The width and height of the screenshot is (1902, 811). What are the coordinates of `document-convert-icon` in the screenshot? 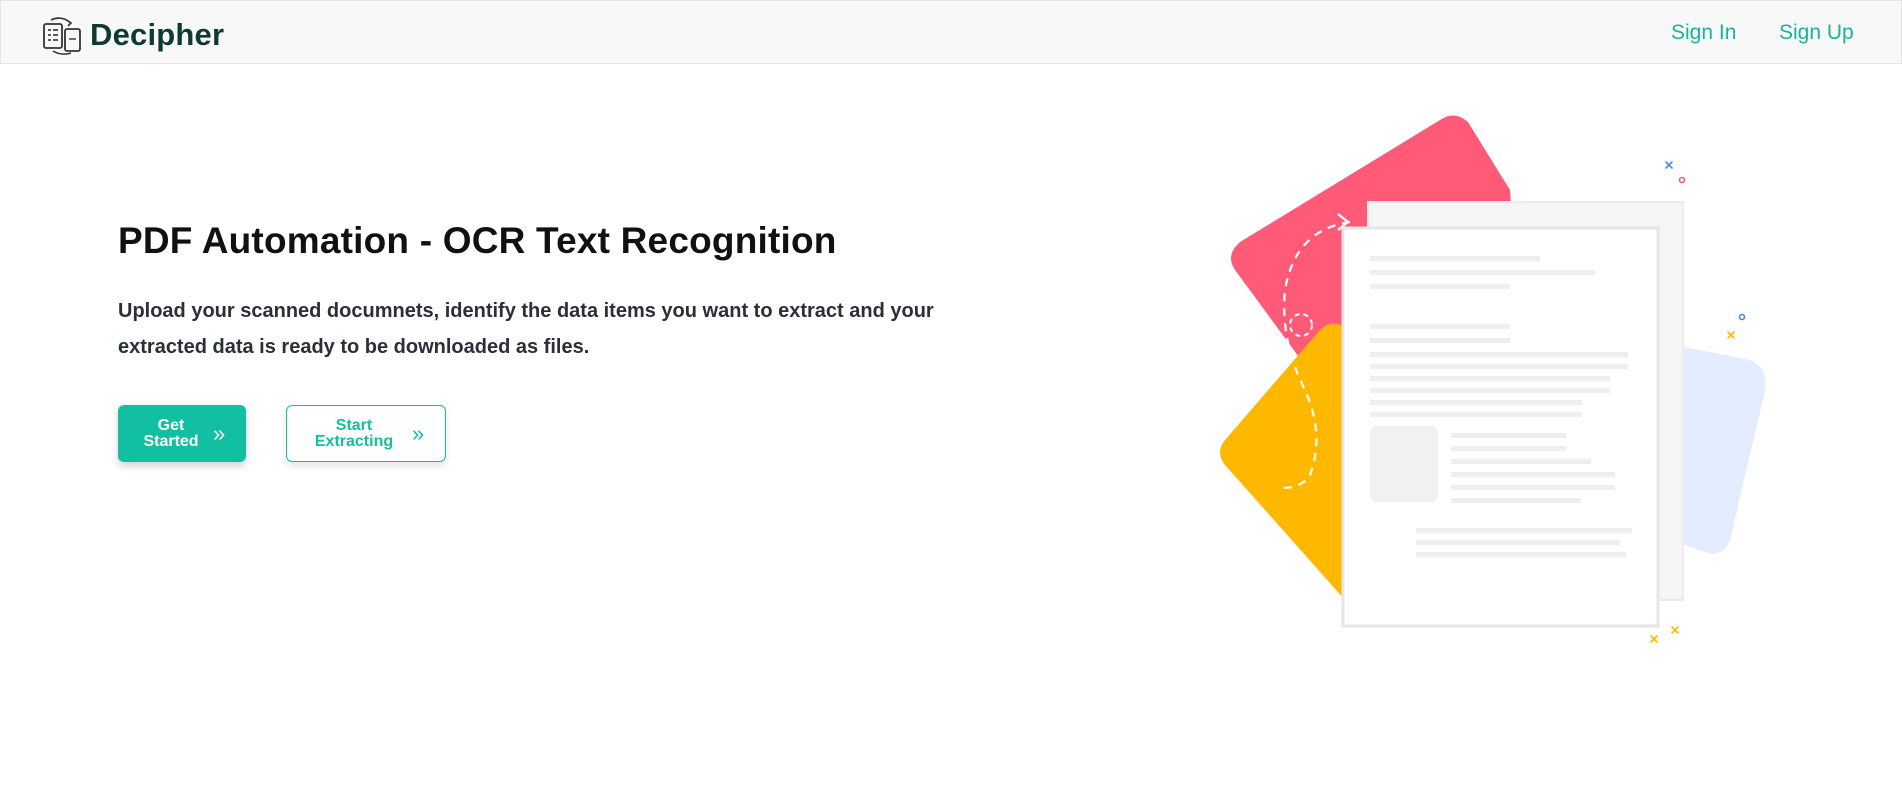 It's located at (62, 35).